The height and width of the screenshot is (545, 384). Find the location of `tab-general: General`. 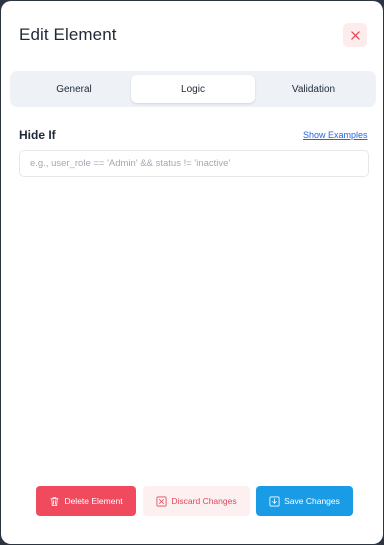

tab-general: General is located at coordinates (74, 89).